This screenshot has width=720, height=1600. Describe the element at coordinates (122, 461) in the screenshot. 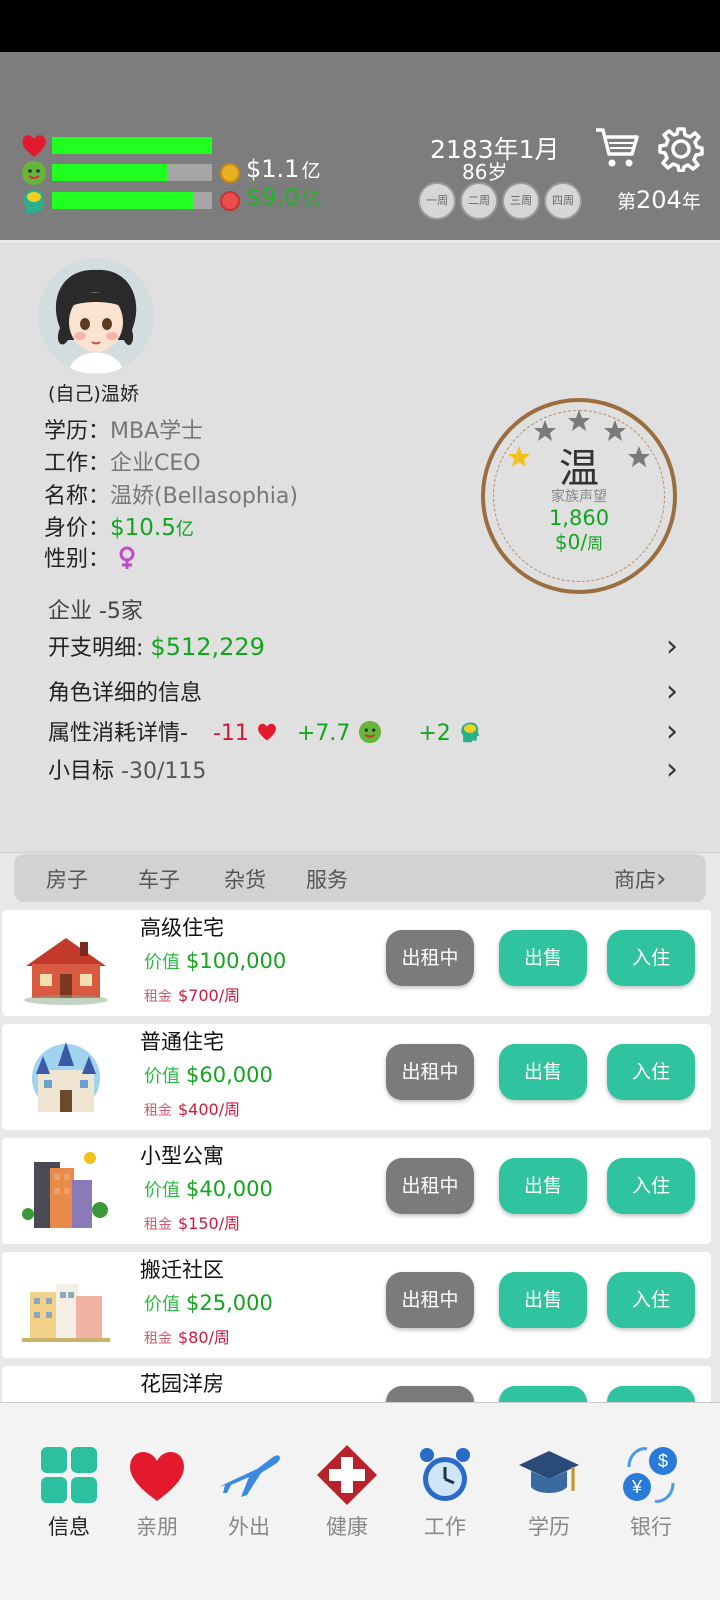

I see `job-line: 工作：企业CEO` at that location.